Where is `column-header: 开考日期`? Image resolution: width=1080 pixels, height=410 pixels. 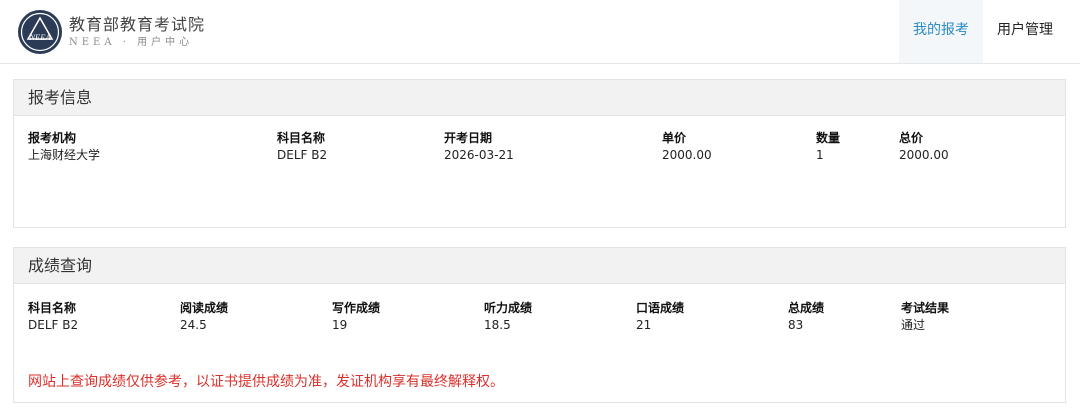
column-header: 开考日期 is located at coordinates (468, 138).